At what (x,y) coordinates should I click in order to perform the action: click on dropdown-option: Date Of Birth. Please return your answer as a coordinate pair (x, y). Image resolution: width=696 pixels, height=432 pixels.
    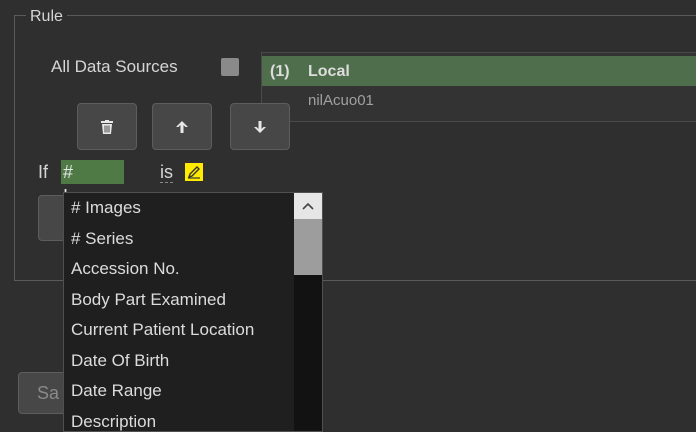
    Looking at the image, I should click on (178, 361).